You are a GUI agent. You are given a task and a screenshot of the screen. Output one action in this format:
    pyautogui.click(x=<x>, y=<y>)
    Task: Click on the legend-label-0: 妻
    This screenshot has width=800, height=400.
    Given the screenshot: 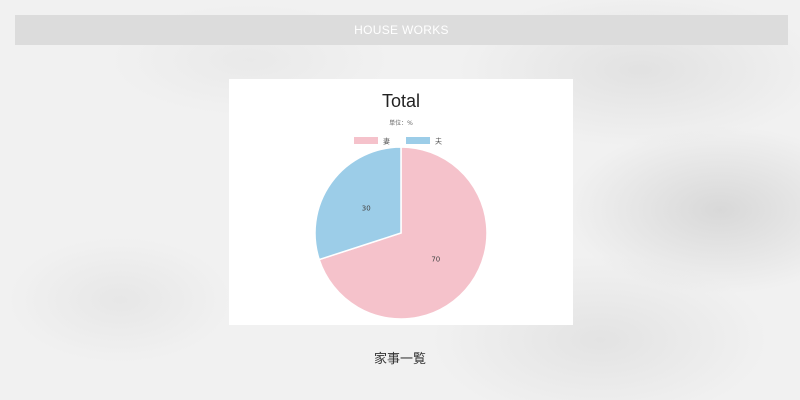 What is the action you would take?
    pyautogui.click(x=386, y=141)
    